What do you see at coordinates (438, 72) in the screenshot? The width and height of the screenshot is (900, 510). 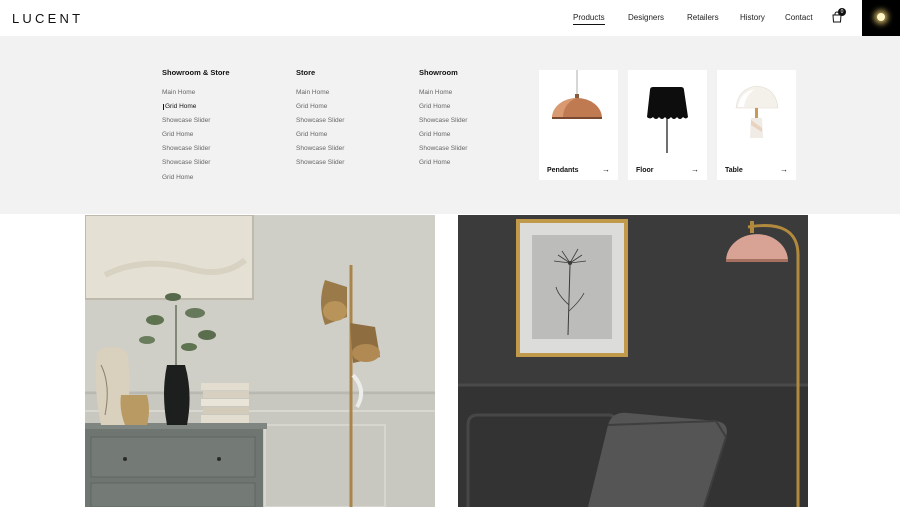 I see `menu-column-title: Showroom` at bounding box center [438, 72].